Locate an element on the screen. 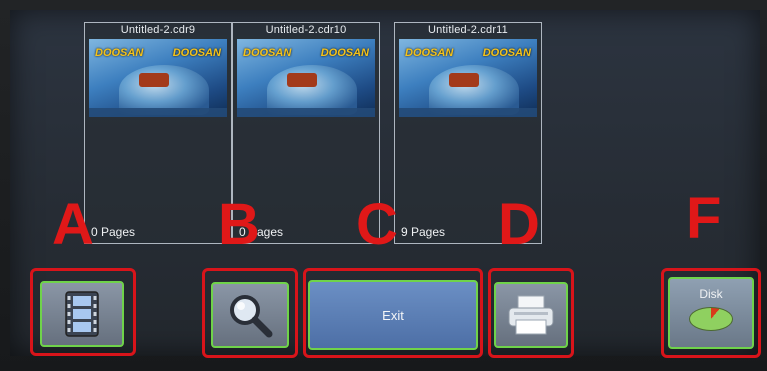 Image resolution: width=767 pixels, height=371 pixels. page-count: 9 Pages is located at coordinates (423, 232).